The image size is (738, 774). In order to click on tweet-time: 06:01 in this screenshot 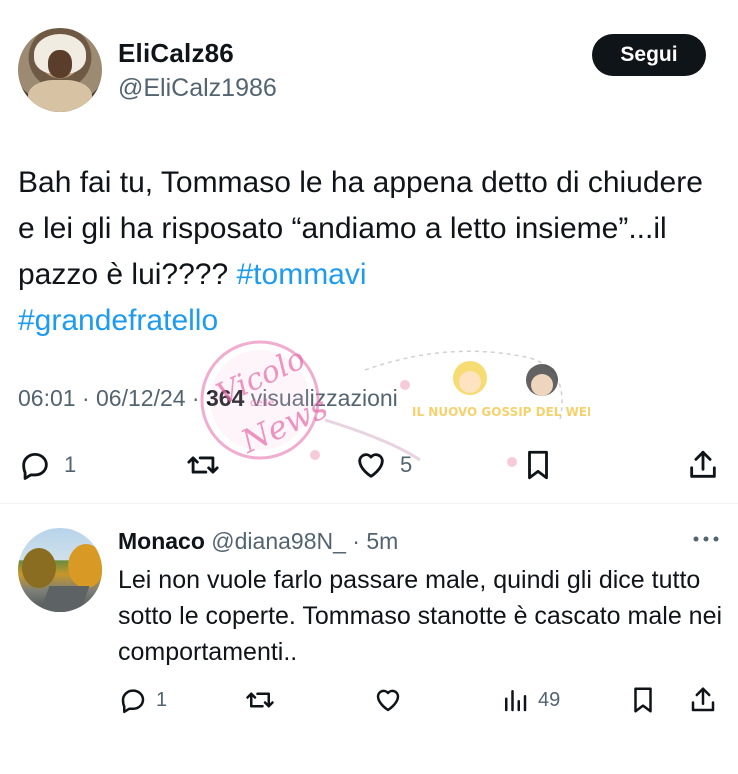, I will do `click(47, 398)`.